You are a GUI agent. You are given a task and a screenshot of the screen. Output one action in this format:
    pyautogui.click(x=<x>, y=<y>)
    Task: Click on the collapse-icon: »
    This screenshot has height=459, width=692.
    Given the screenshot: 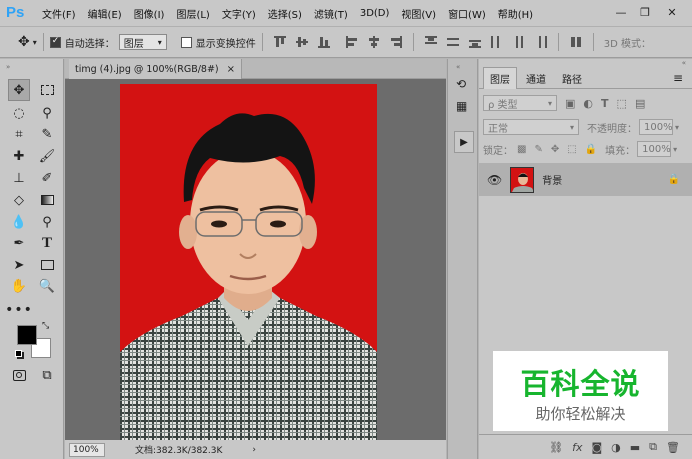 What is the action you would take?
    pyautogui.click(x=8, y=67)
    